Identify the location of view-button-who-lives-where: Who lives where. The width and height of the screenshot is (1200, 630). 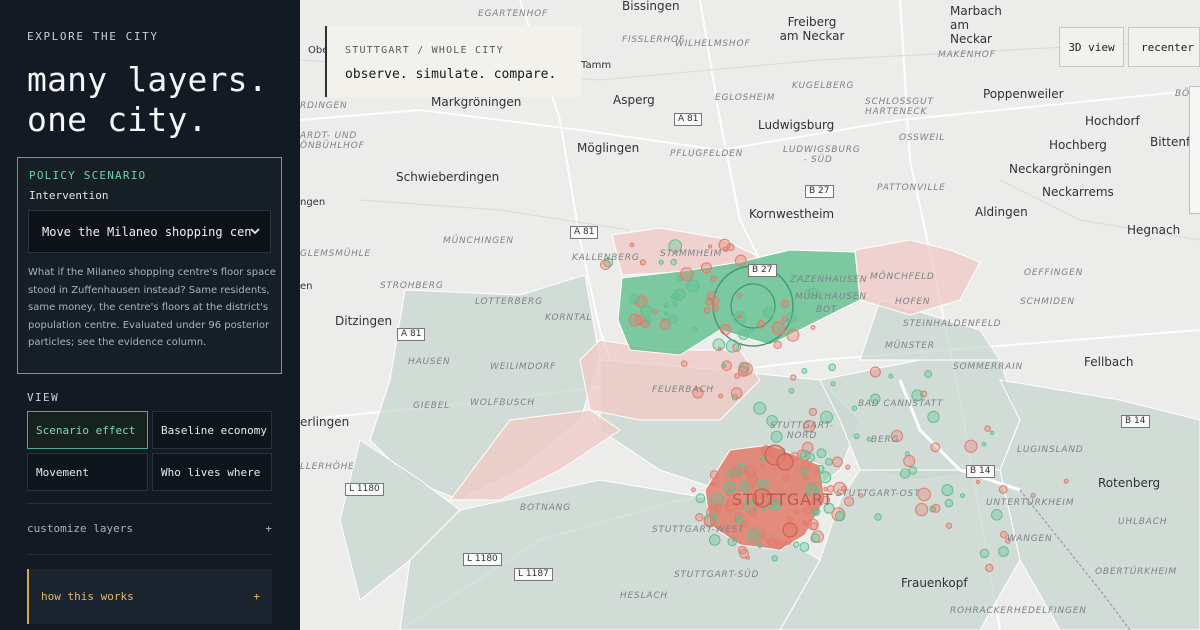
(212, 472).